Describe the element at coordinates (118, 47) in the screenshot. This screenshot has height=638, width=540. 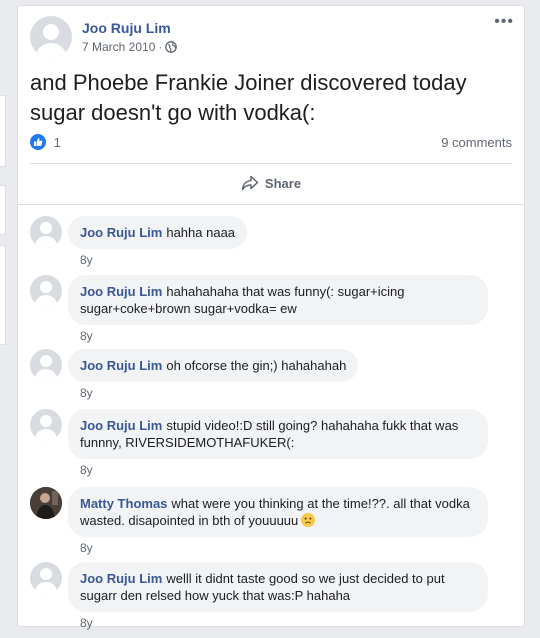
I see `post-date: 7 March 2010` at that location.